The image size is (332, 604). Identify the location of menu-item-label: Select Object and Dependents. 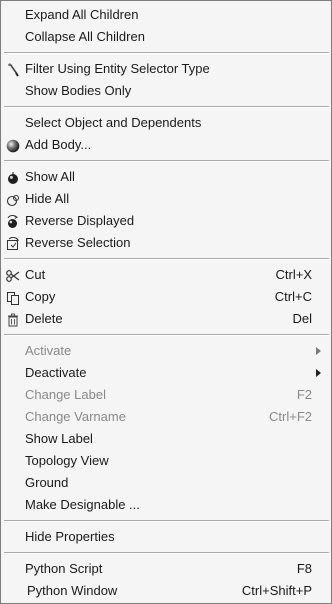
(113, 122).